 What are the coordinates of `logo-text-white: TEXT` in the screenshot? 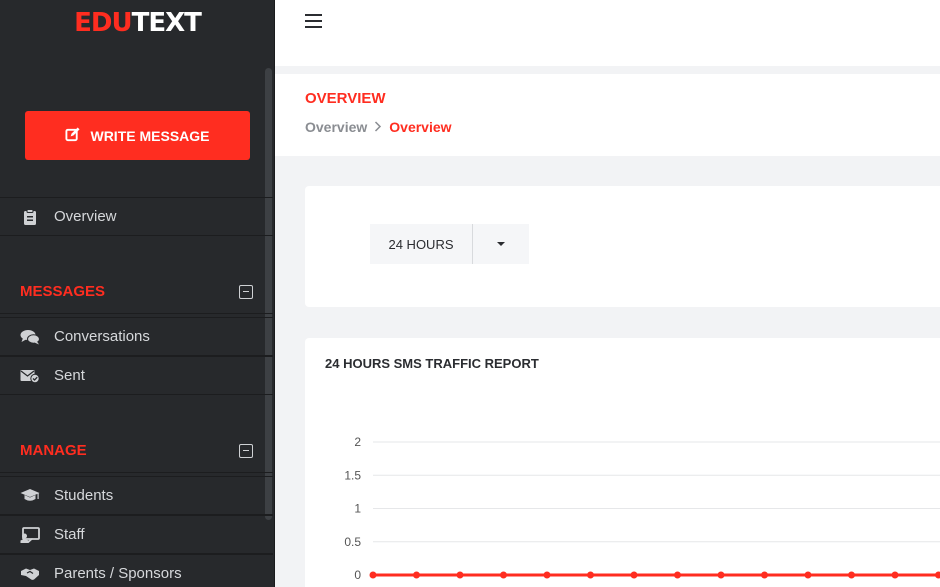 It's located at (166, 23).